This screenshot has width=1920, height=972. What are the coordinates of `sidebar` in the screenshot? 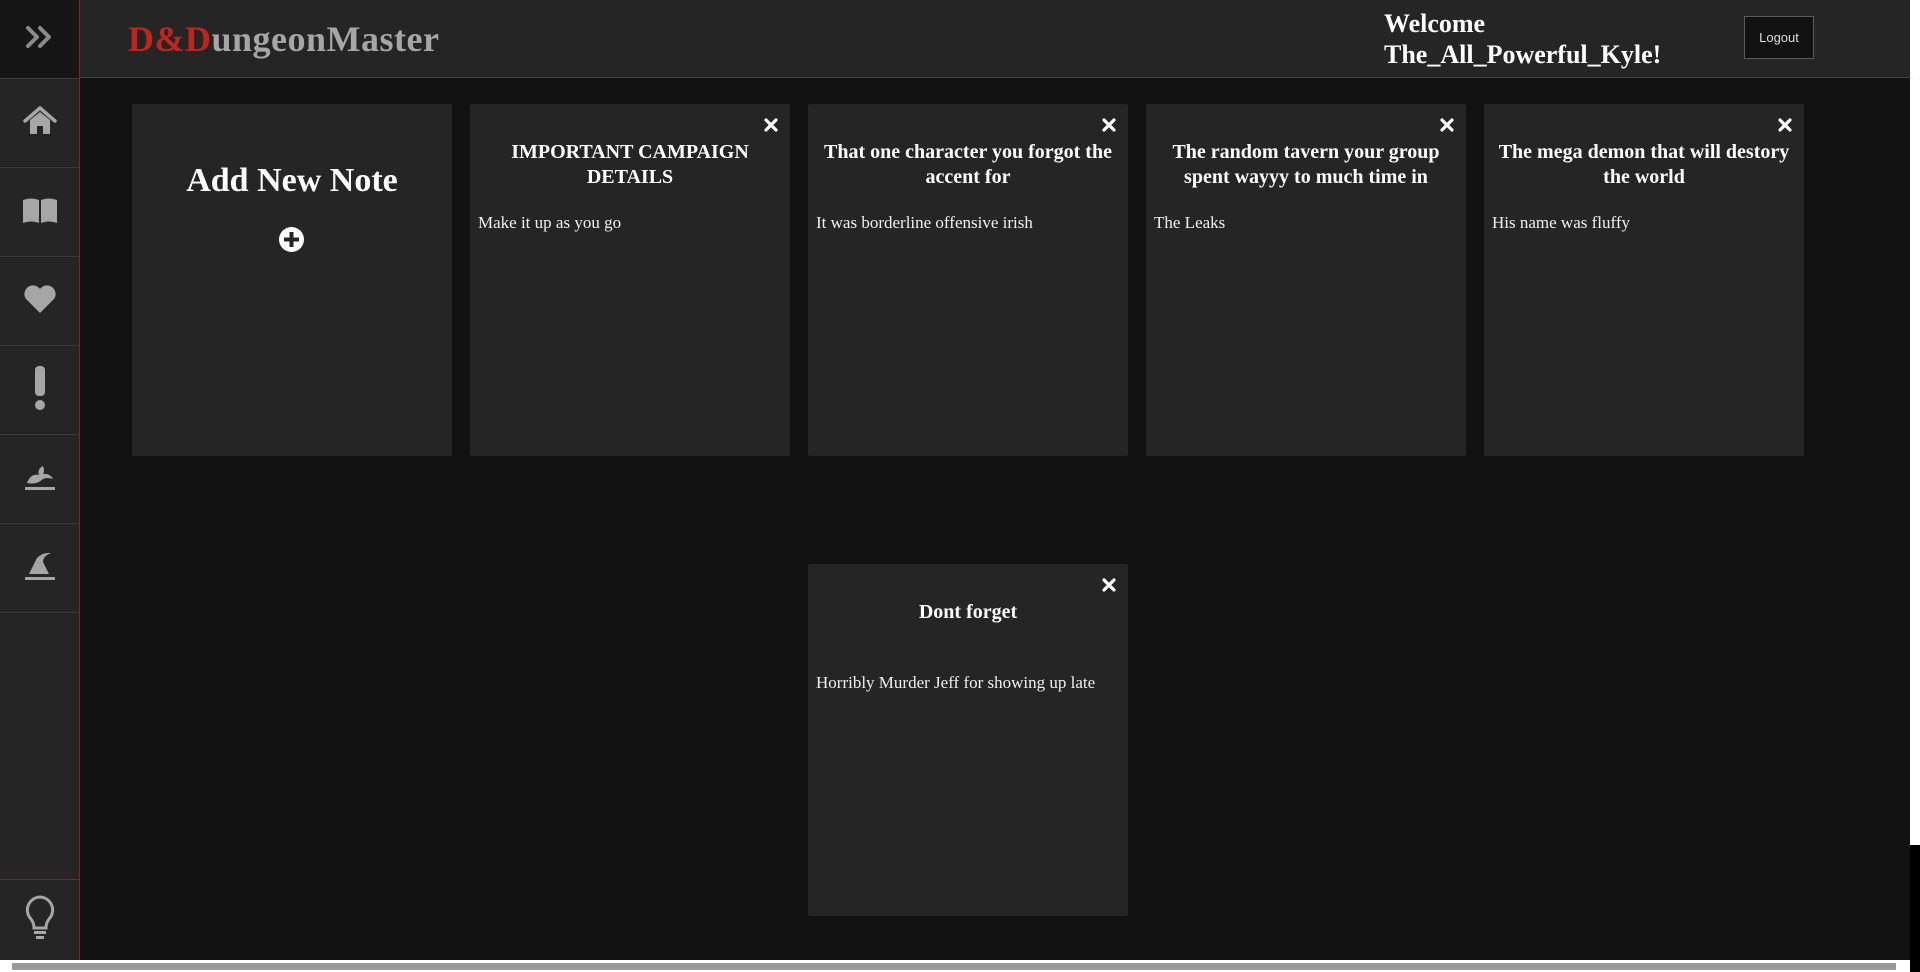 It's located at (40, 480).